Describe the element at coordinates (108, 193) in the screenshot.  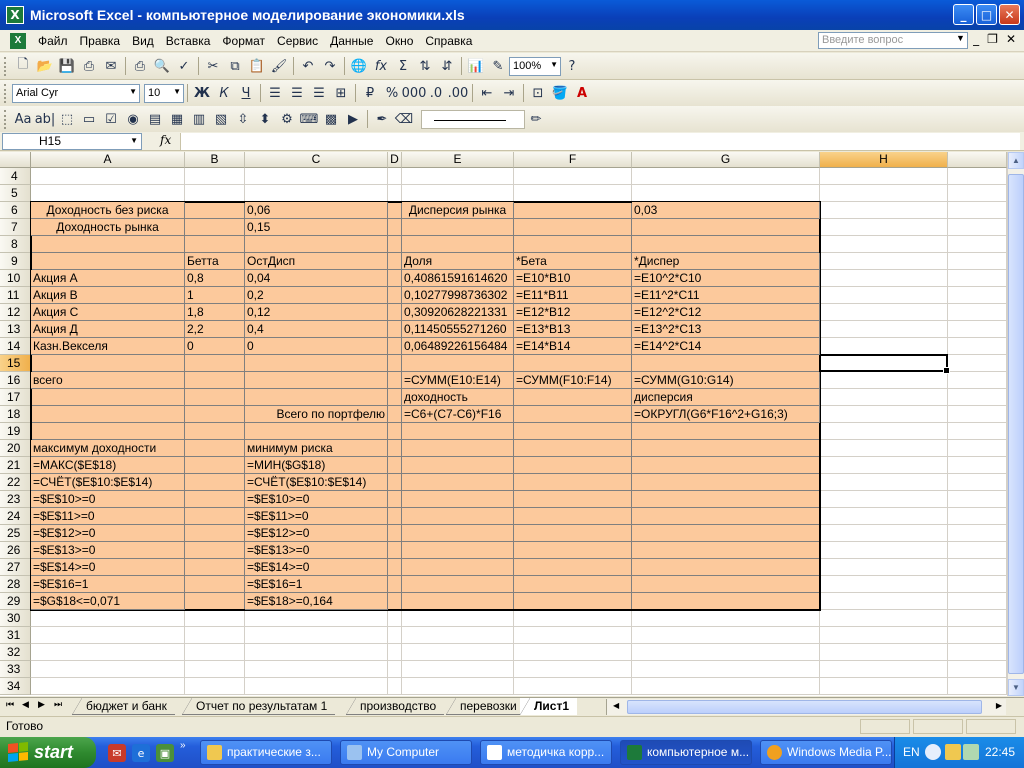
I see `cell-a5` at that location.